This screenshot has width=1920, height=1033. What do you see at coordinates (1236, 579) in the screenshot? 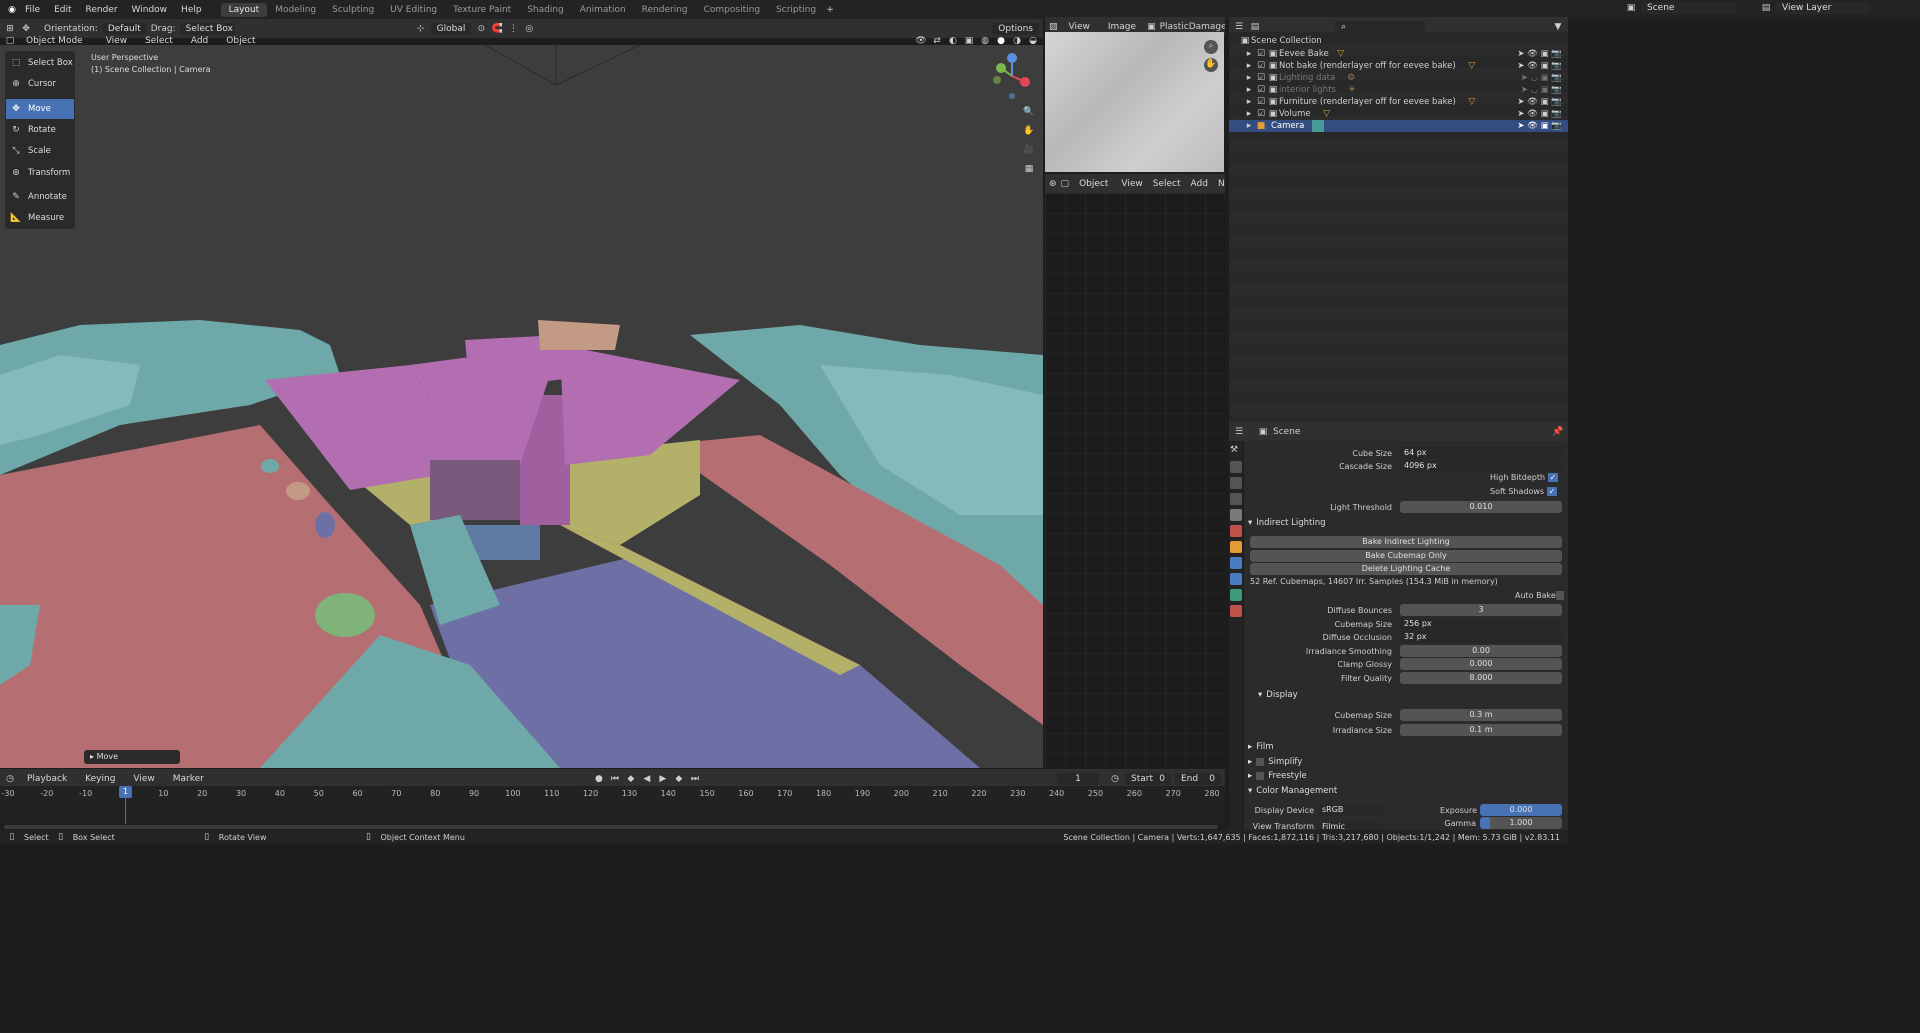
I see `constraints-tab-icon` at bounding box center [1236, 579].